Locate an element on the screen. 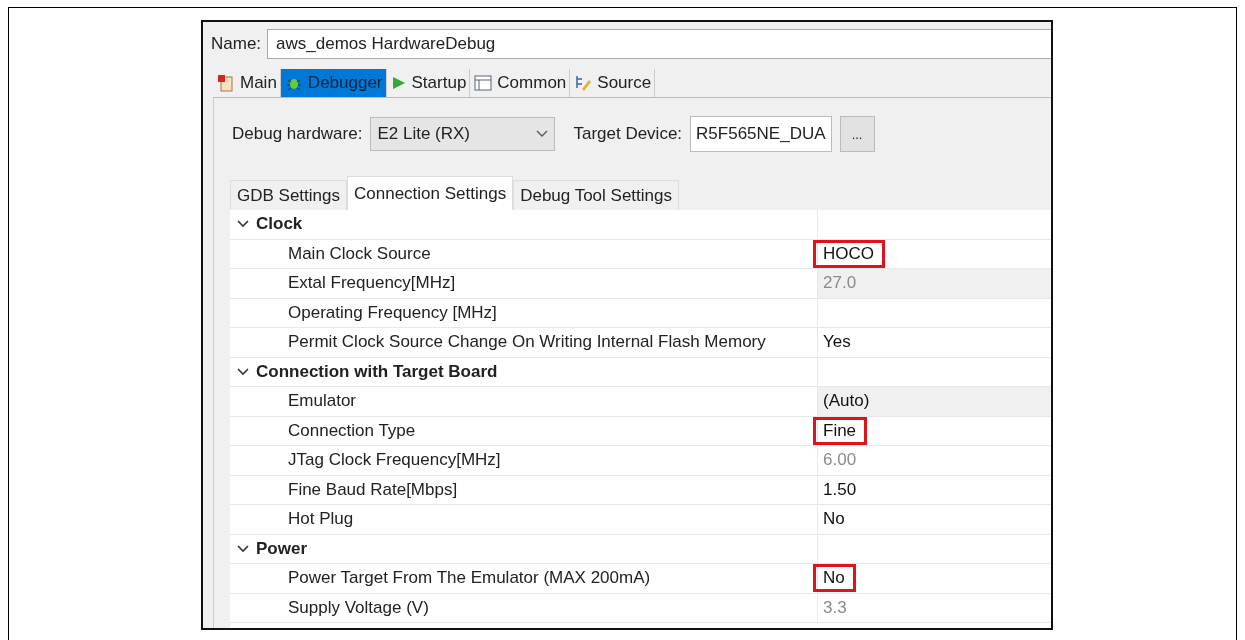  group-title: Clock is located at coordinates (279, 224).